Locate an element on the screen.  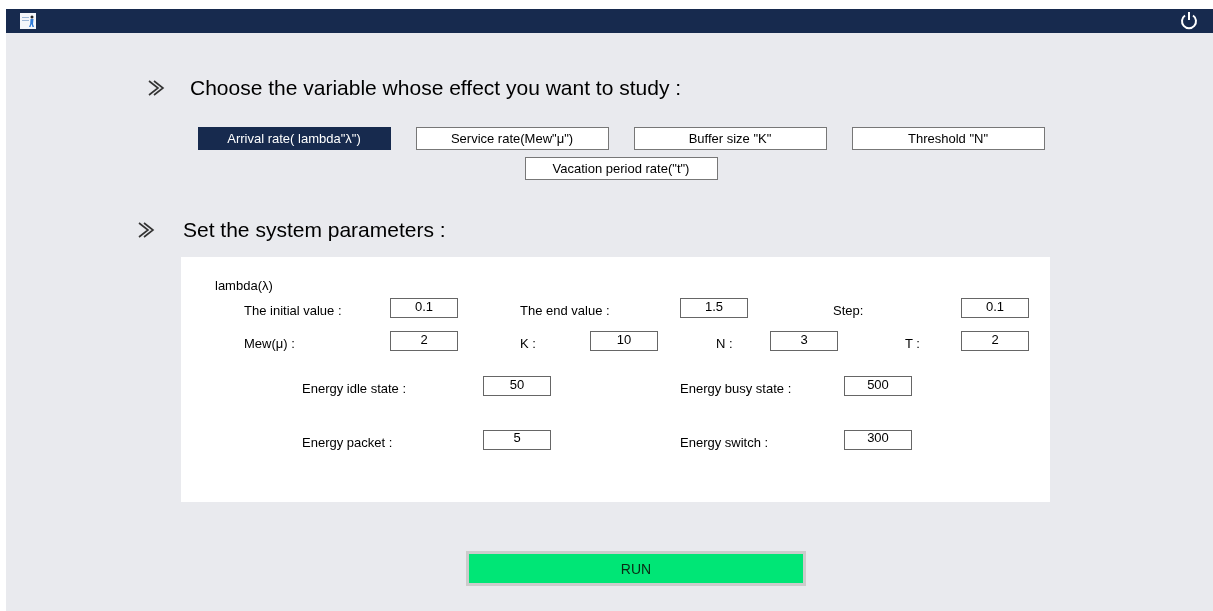
field-label: The end value : is located at coordinates (565, 310).